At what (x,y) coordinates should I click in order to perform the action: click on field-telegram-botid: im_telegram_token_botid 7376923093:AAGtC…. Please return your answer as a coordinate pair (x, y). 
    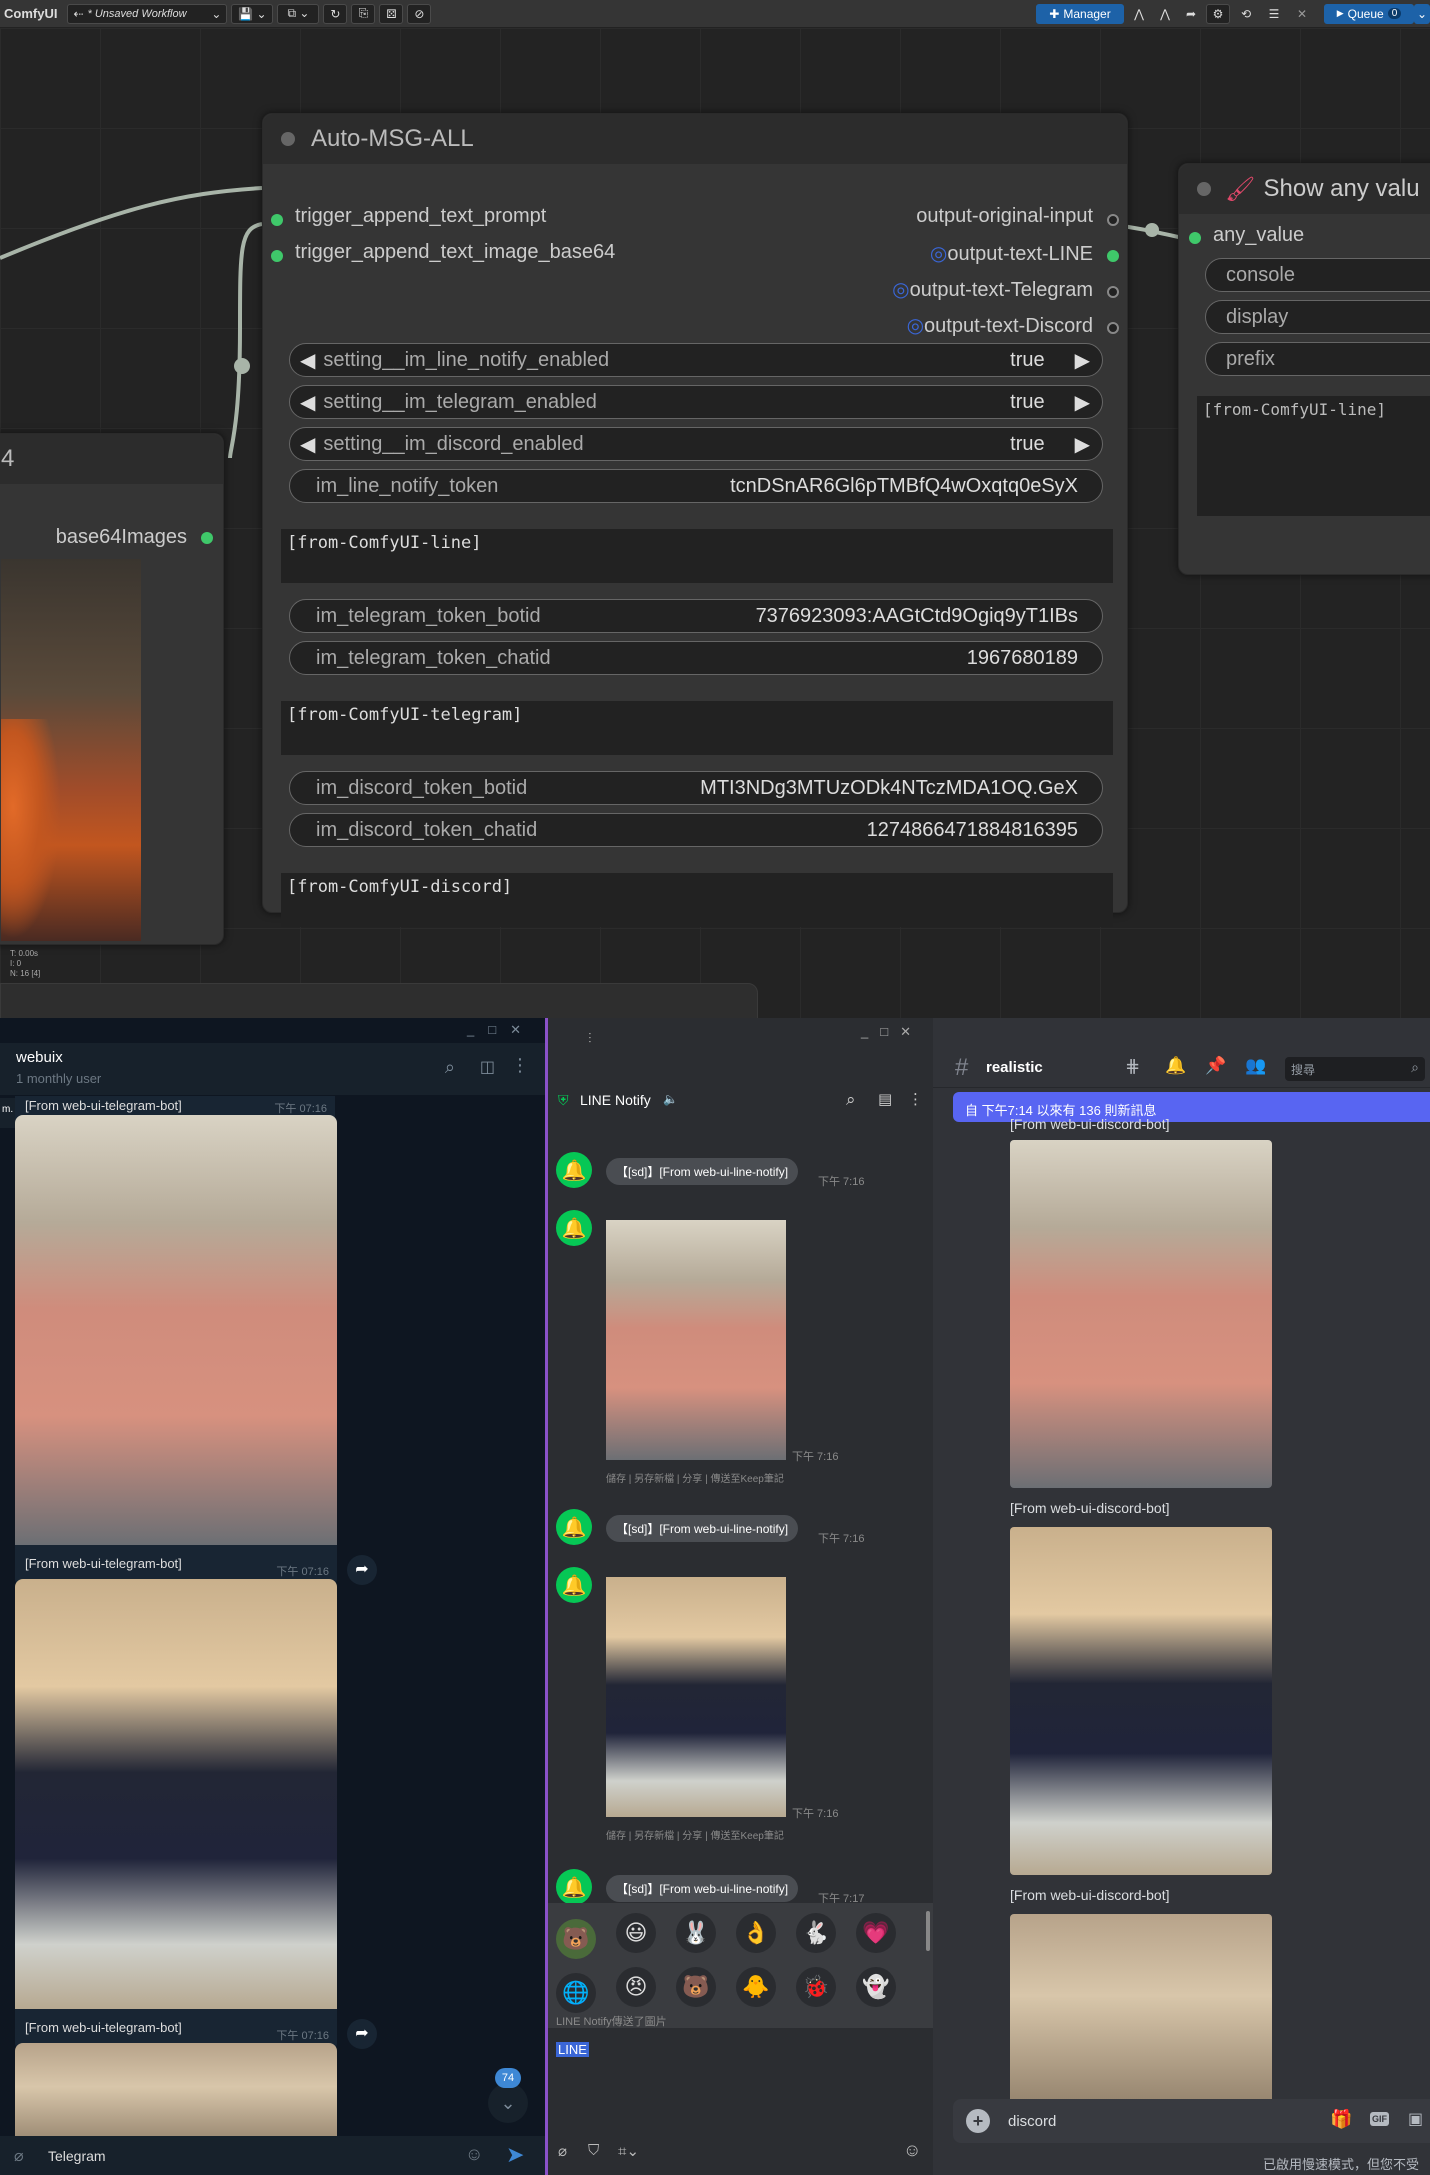
    Looking at the image, I should click on (696, 616).